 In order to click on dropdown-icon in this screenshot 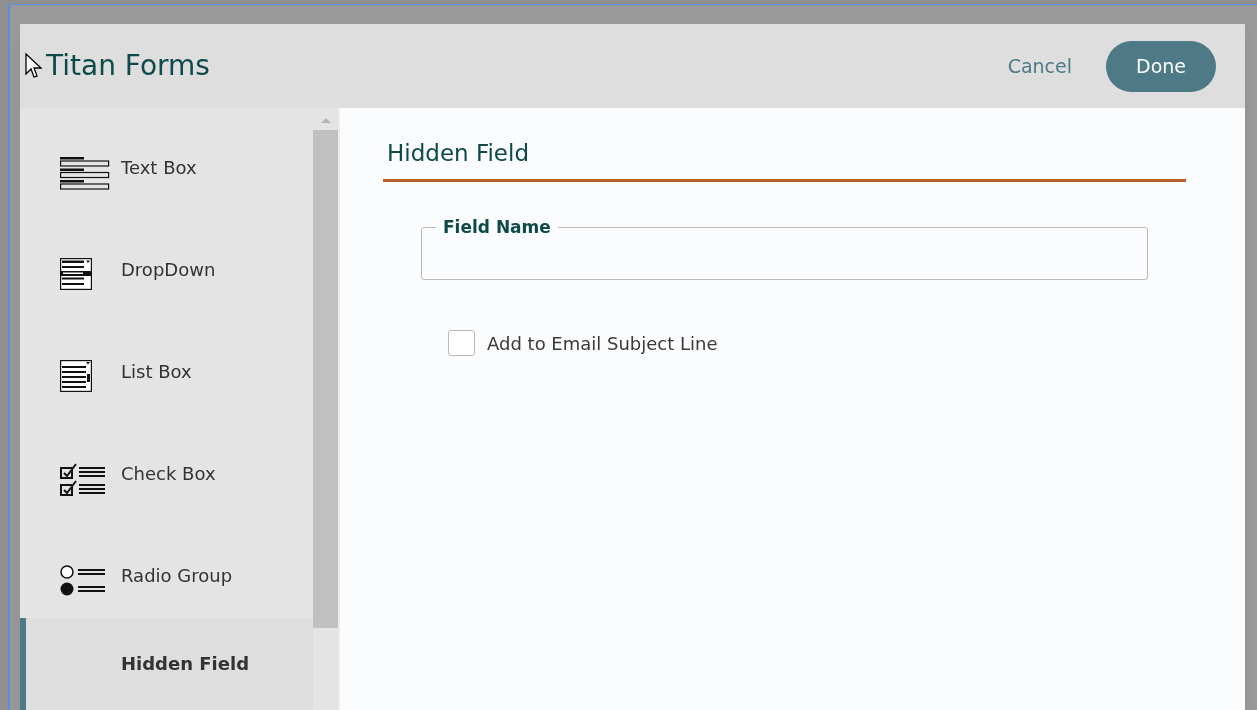, I will do `click(76, 274)`.